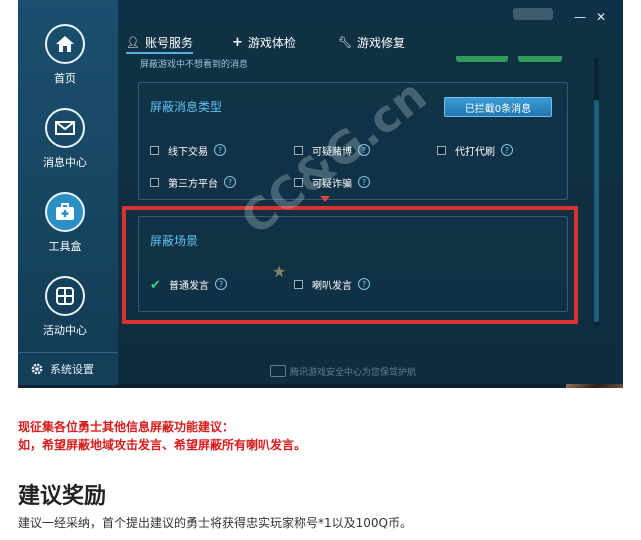 The width and height of the screenshot is (641, 540). What do you see at coordinates (162, 445) in the screenshot?
I see `suggestion-line: 如，希望屏蔽地域攻击发言、希望屏蔽所有喇叭发言。` at bounding box center [162, 445].